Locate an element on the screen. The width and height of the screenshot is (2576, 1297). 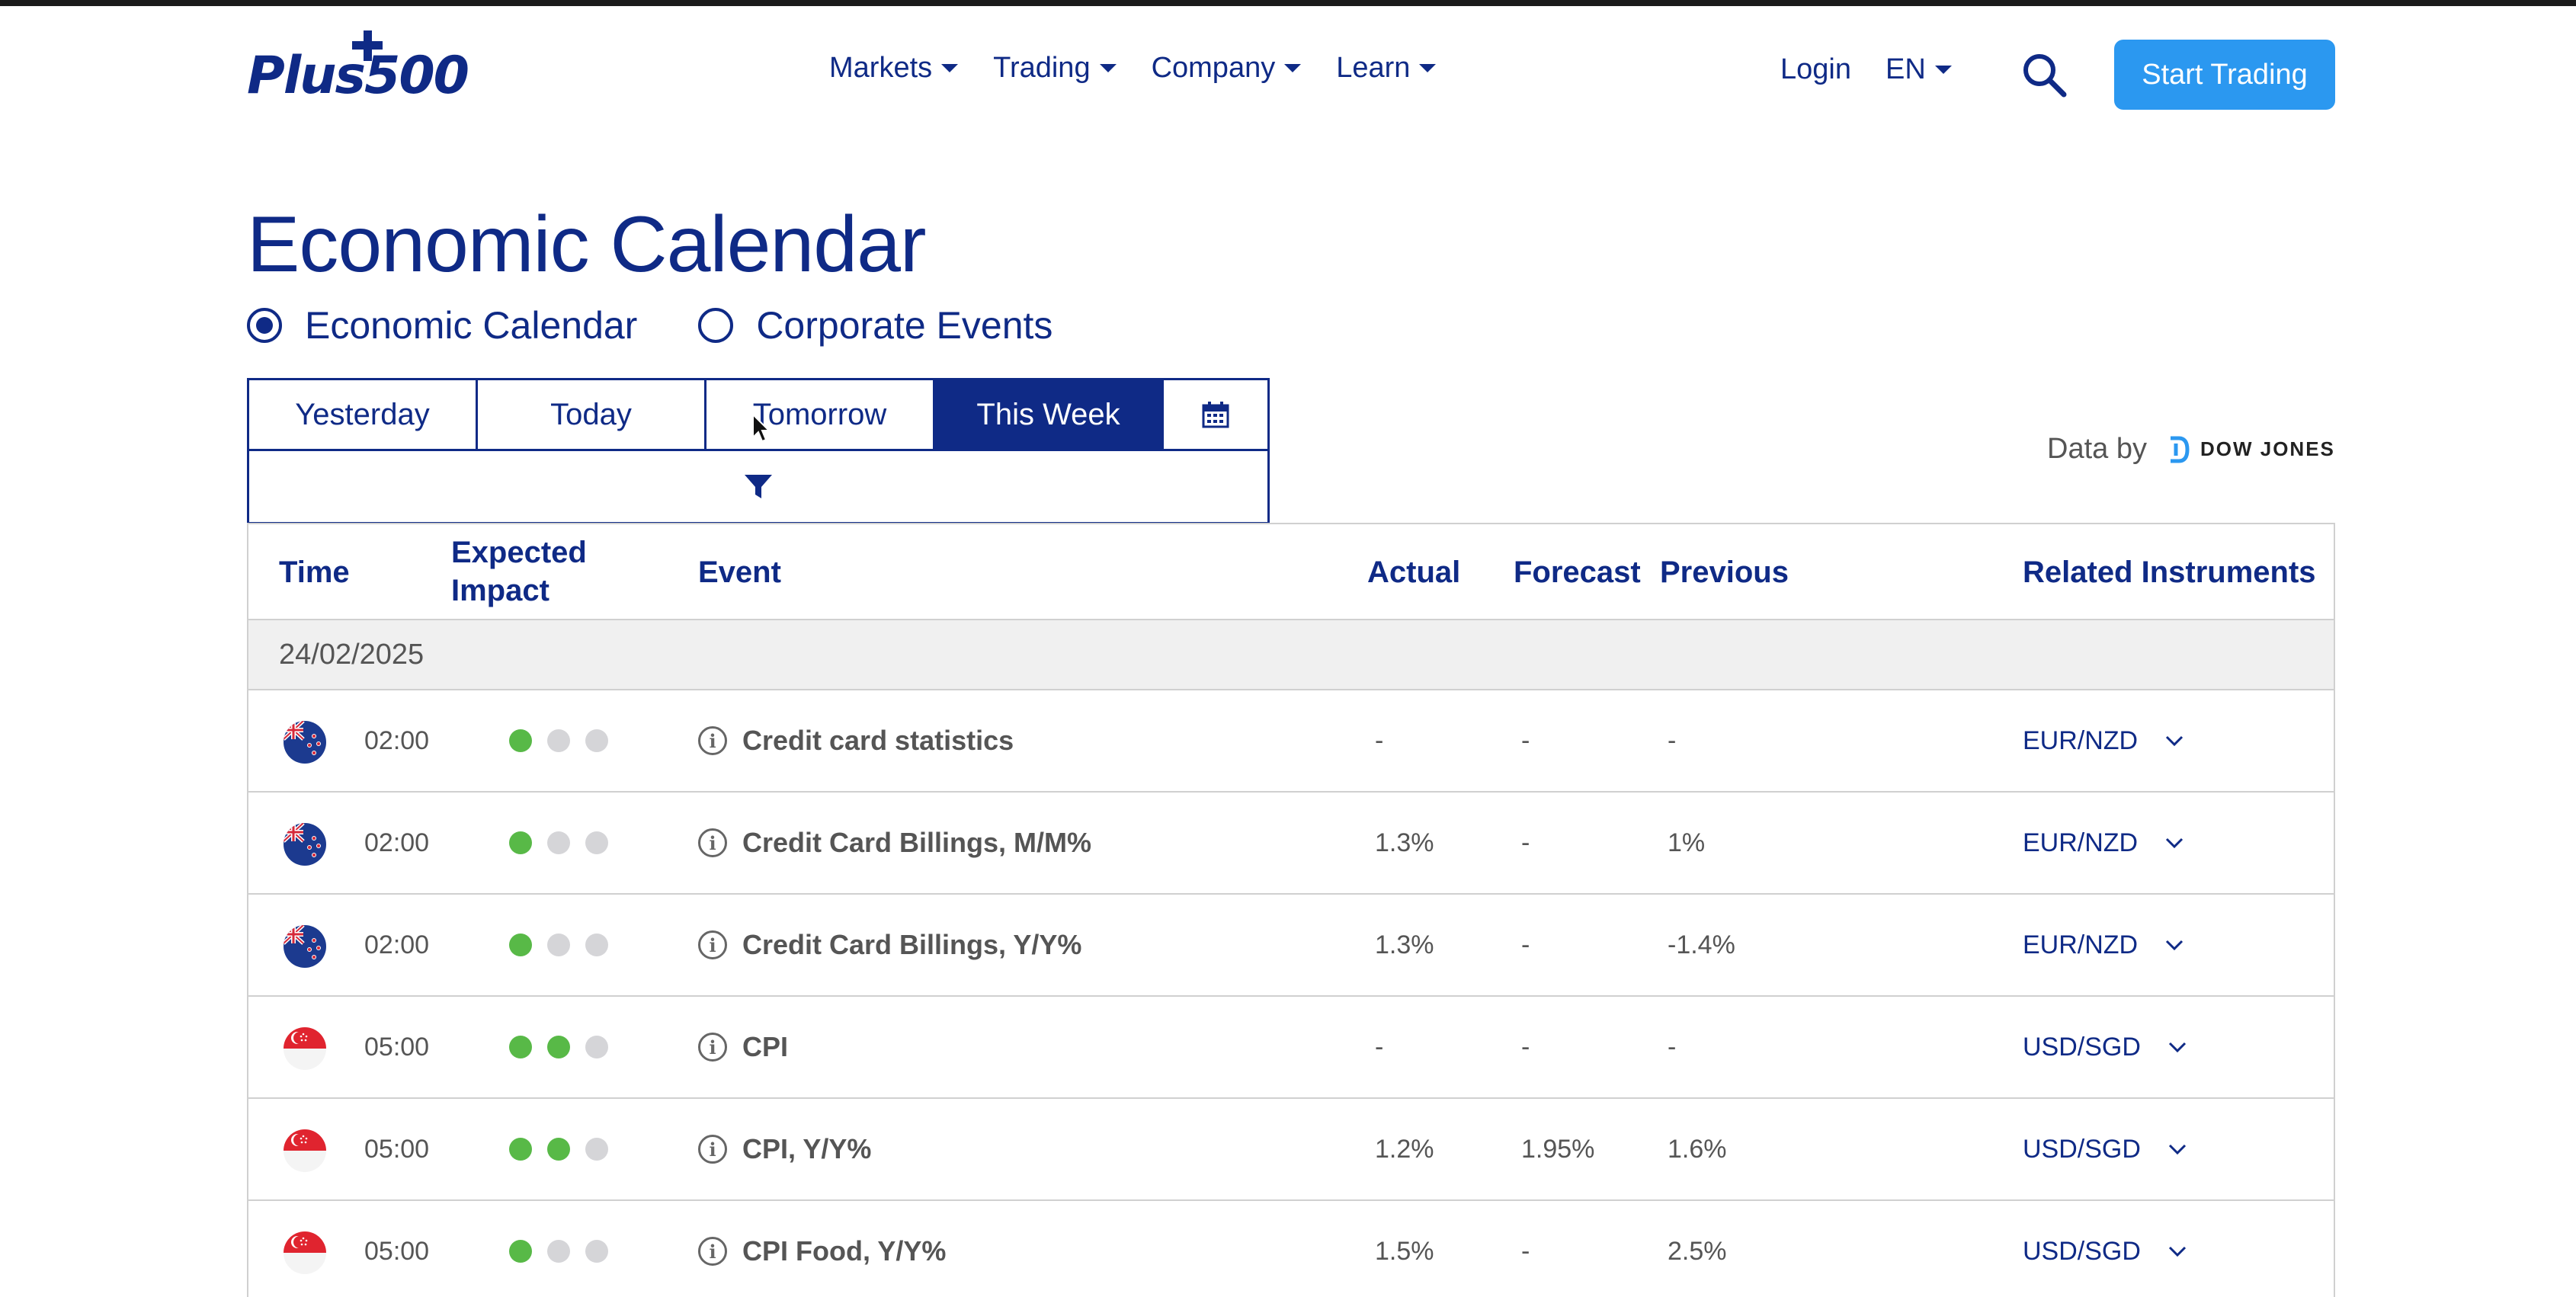
header-time: Time is located at coordinates (314, 573).